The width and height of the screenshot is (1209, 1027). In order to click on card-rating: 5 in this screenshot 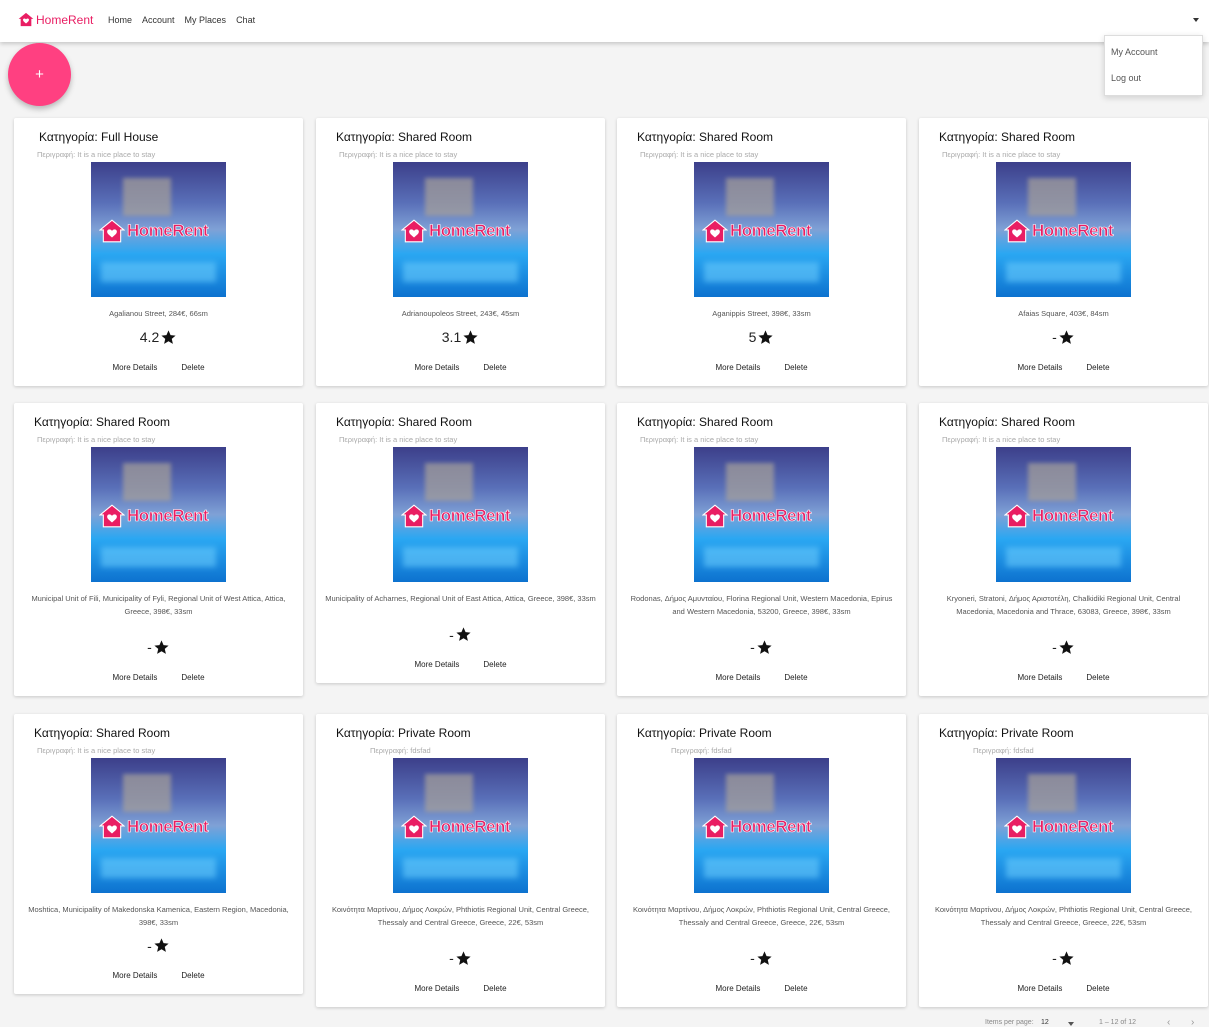, I will do `click(761, 337)`.